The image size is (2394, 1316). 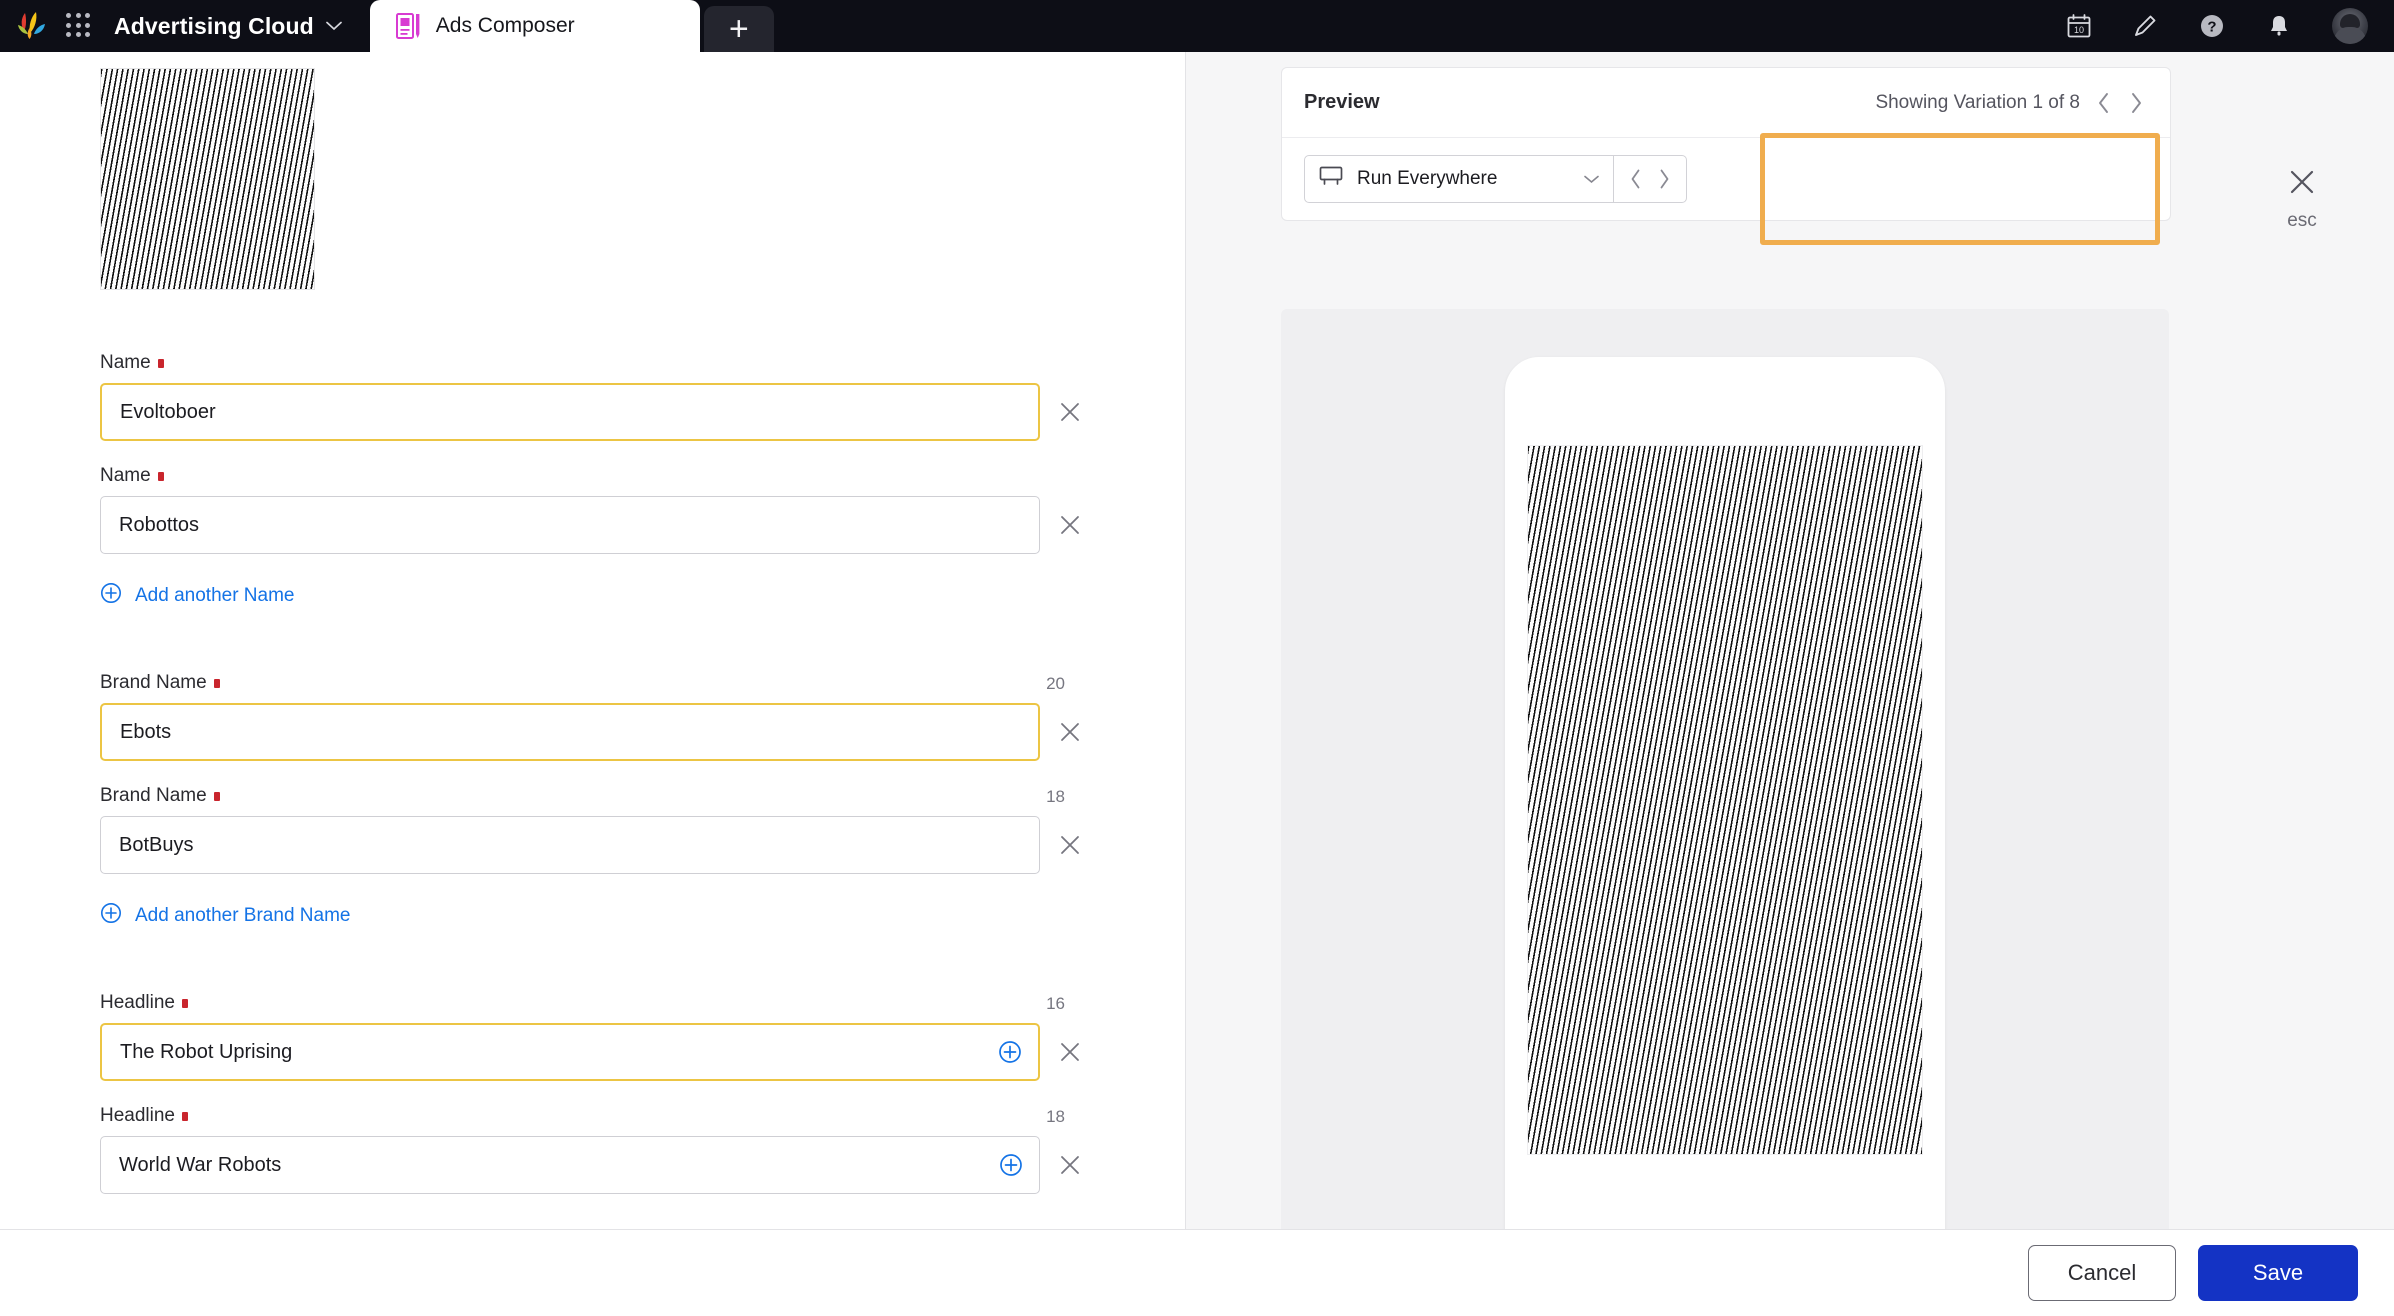 What do you see at coordinates (534, 26) in the screenshot?
I see `tab-ads-composer: Ads Composer` at bounding box center [534, 26].